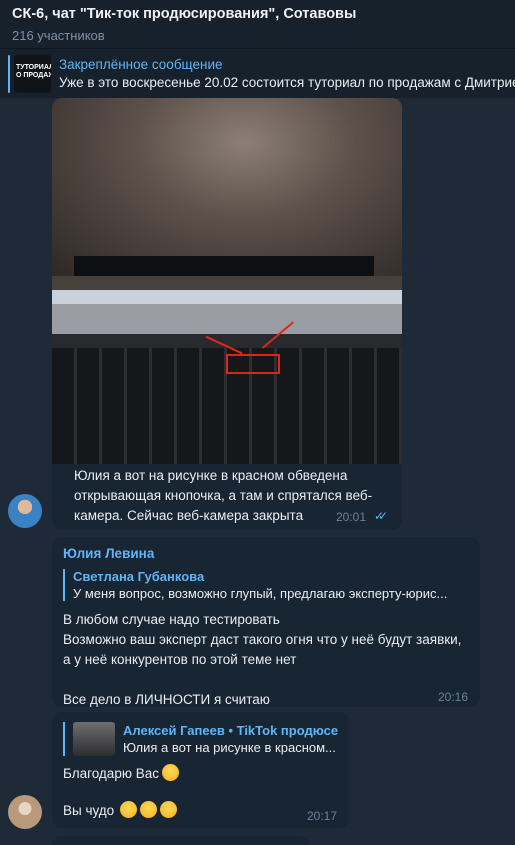  What do you see at coordinates (33, 67) in the screenshot?
I see `pinned-thumb-line-1: ТУТОРИАЛ` at bounding box center [33, 67].